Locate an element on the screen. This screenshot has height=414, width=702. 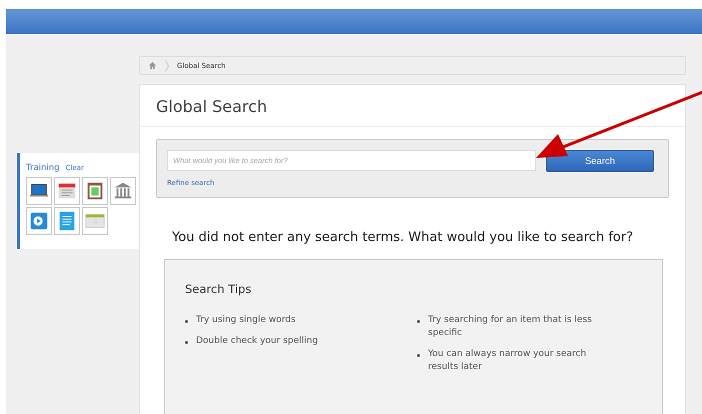
home-icon is located at coordinates (152, 65).